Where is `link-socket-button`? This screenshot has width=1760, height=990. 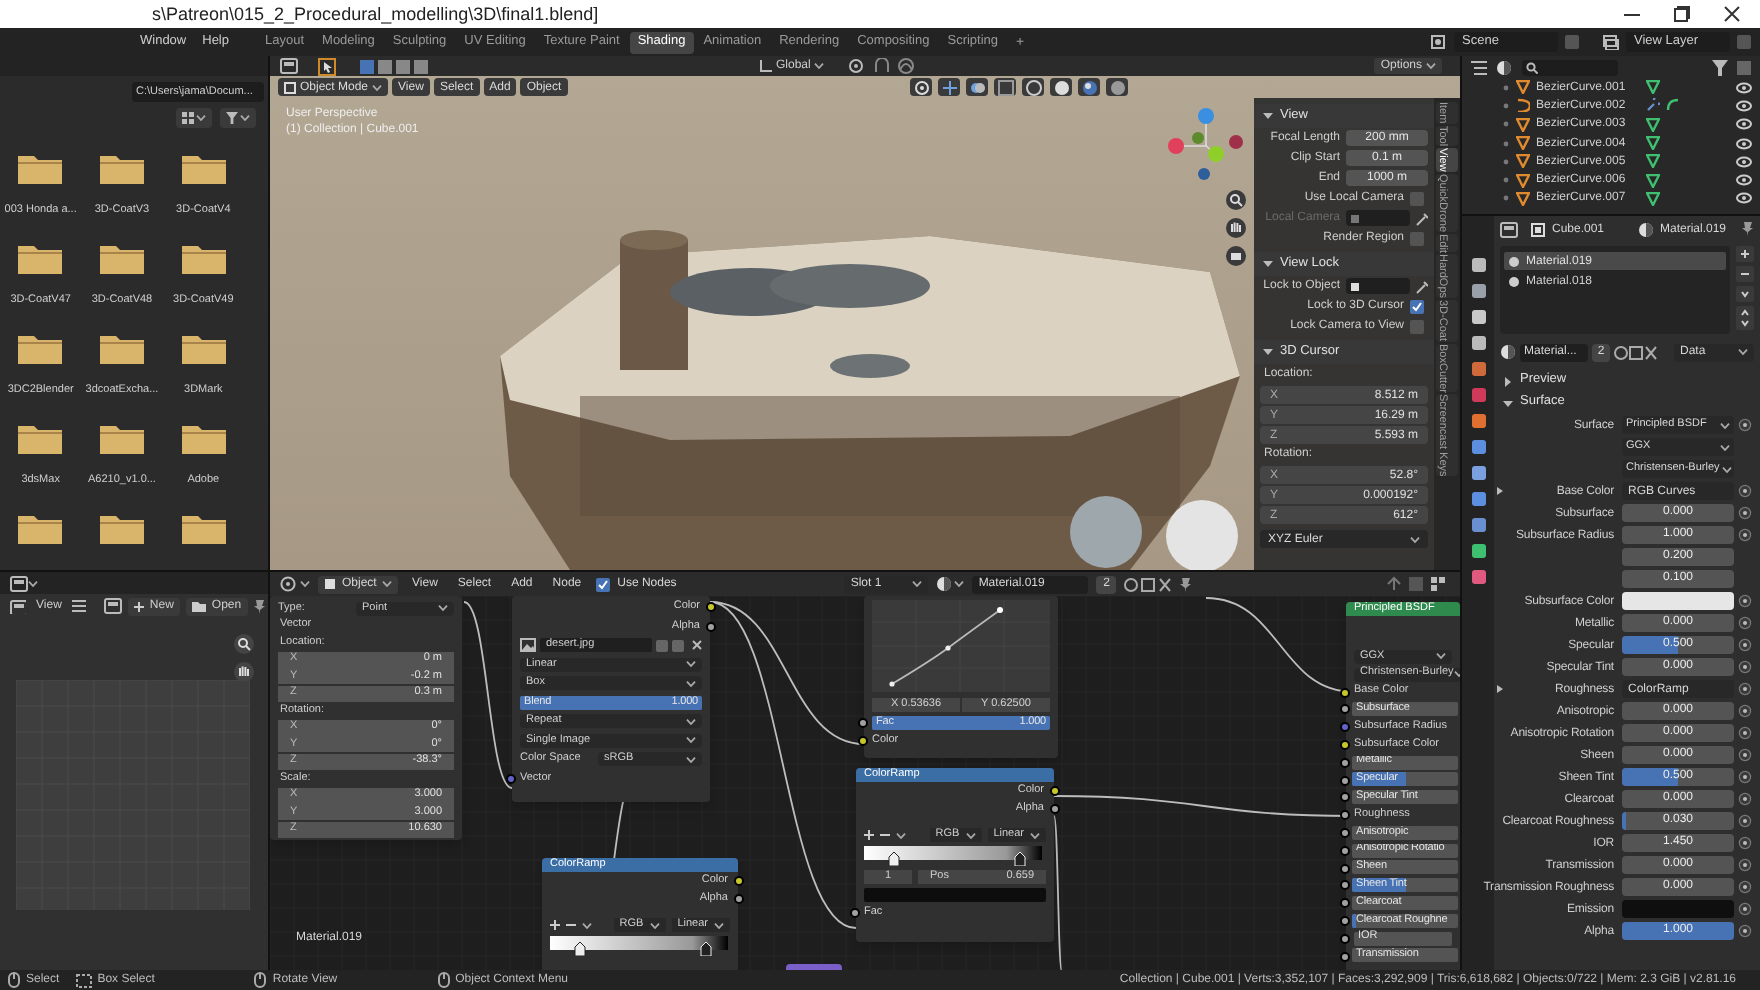 link-socket-button is located at coordinates (1745, 425).